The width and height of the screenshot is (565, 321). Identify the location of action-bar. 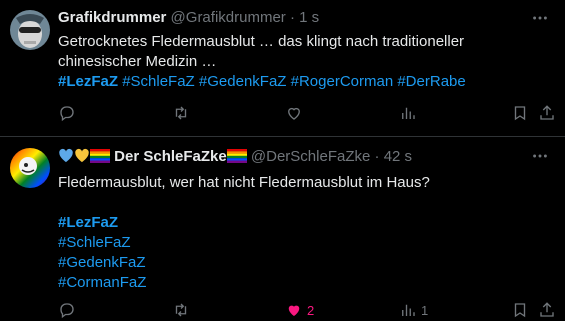
(308, 113).